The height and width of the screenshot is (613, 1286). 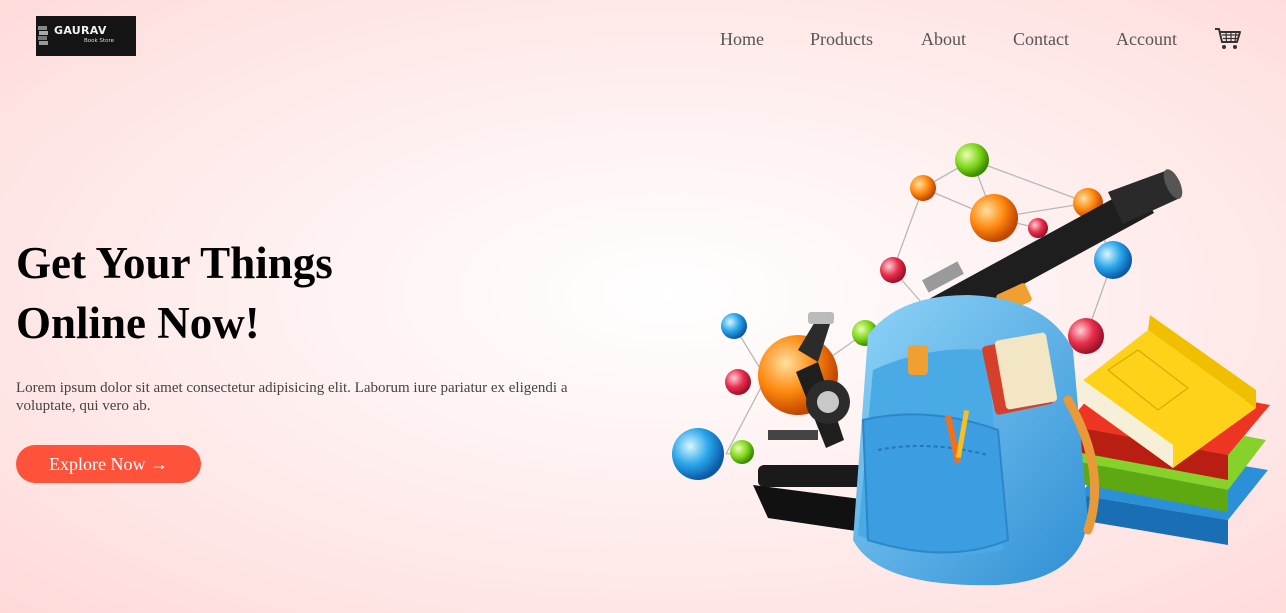 I want to click on main-nav: Home Products About Contact Account, so click(x=643, y=40).